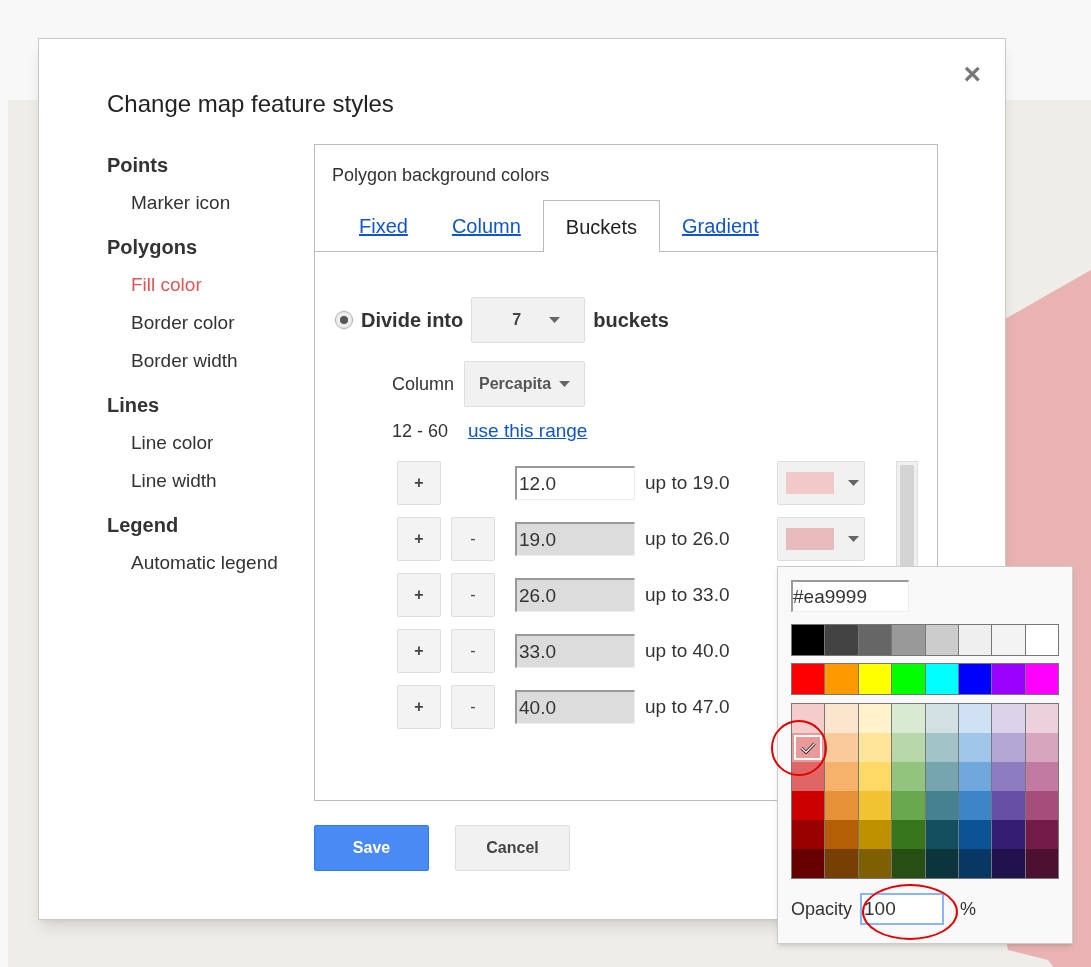  Describe the element at coordinates (525, 384) in the screenshot. I see `column-dropdown: Percapita` at that location.